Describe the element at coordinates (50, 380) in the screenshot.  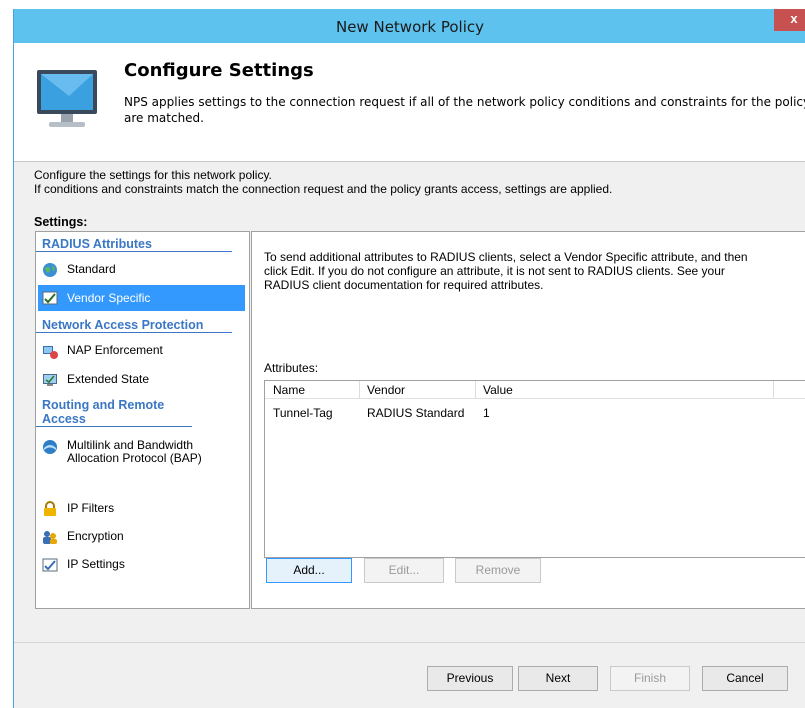
I see `extended-state-icon` at that location.